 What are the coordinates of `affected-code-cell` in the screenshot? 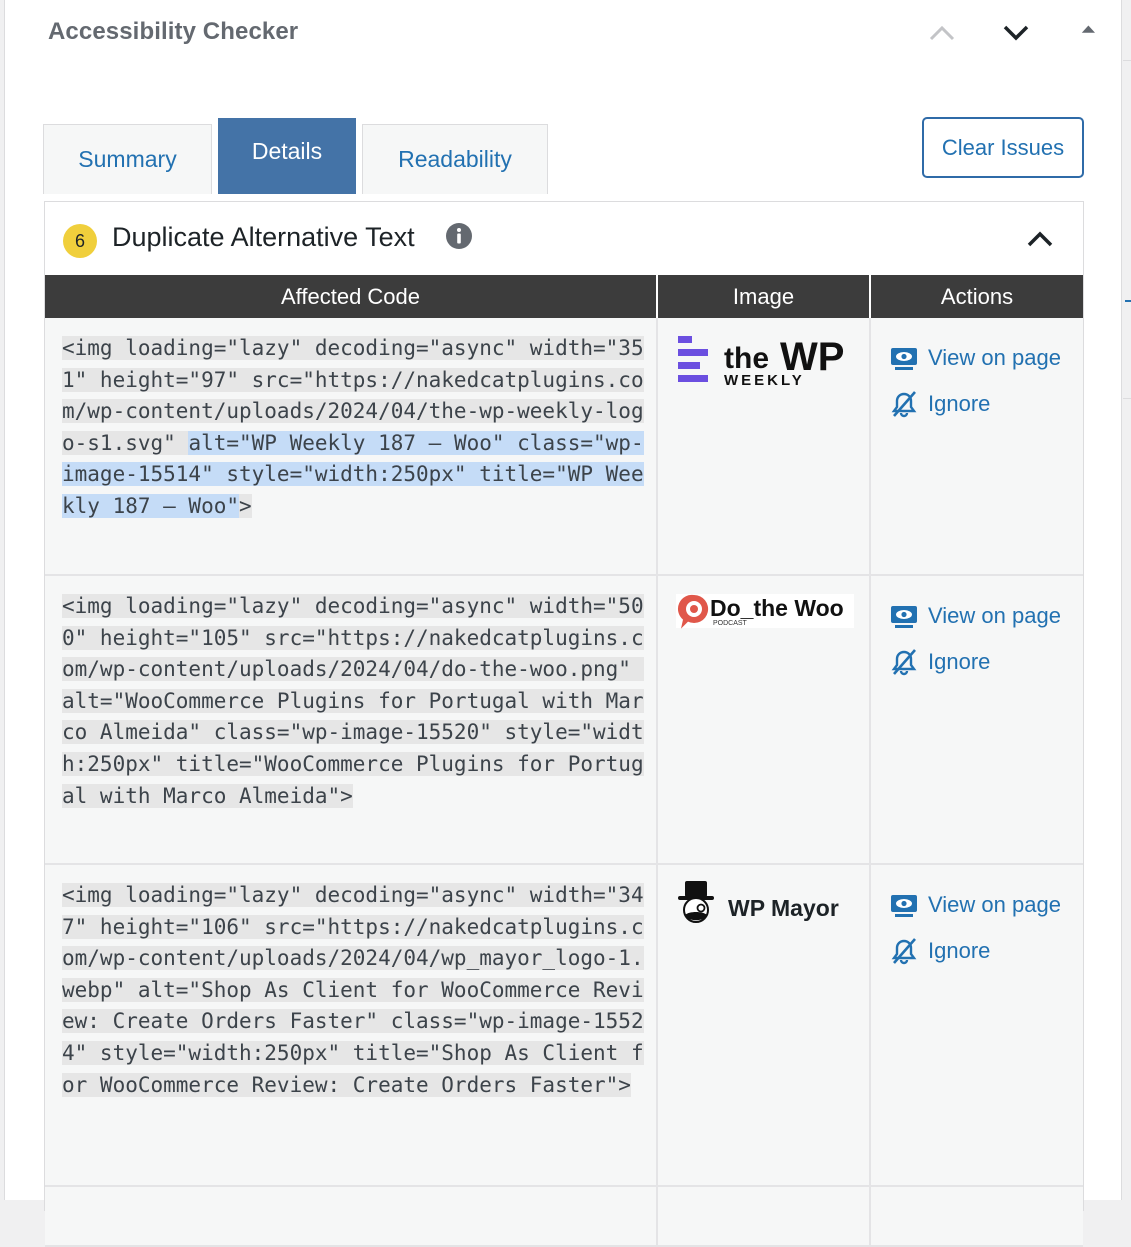 It's located at (351, 1216).